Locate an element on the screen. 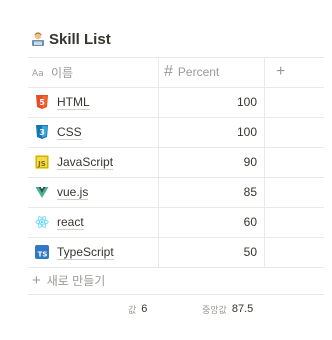 The image size is (332, 340). cell-percent: 60 is located at coordinates (211, 222).